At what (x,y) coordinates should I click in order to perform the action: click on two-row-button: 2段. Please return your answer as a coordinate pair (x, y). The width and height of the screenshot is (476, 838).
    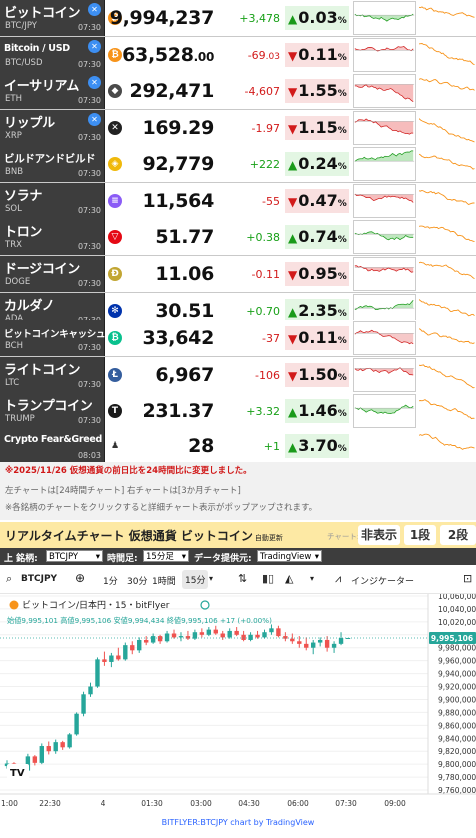
    Looking at the image, I should click on (458, 535).